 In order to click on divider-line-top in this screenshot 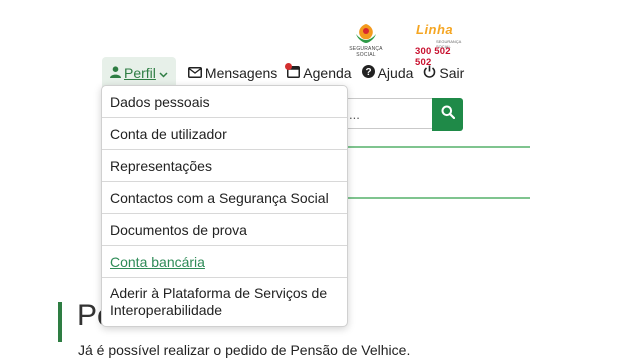, I will do `click(435, 147)`.